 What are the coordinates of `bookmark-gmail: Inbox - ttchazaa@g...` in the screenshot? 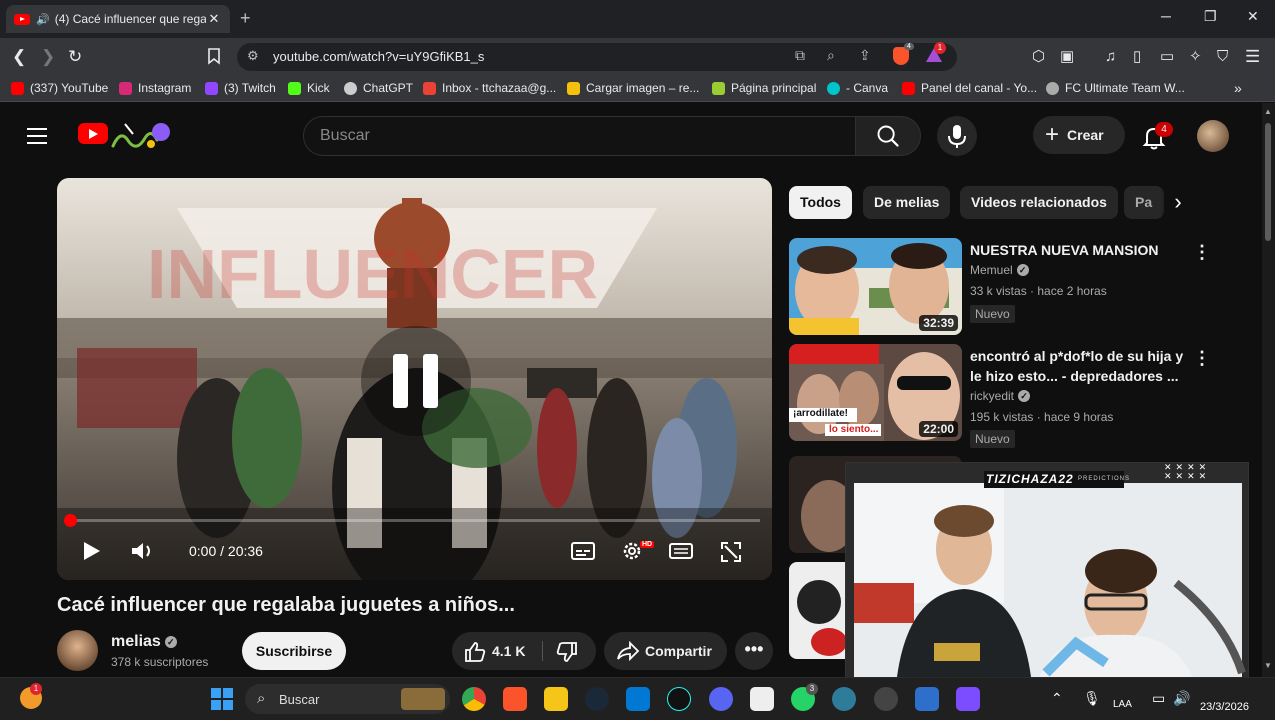 It's located at (489, 88).